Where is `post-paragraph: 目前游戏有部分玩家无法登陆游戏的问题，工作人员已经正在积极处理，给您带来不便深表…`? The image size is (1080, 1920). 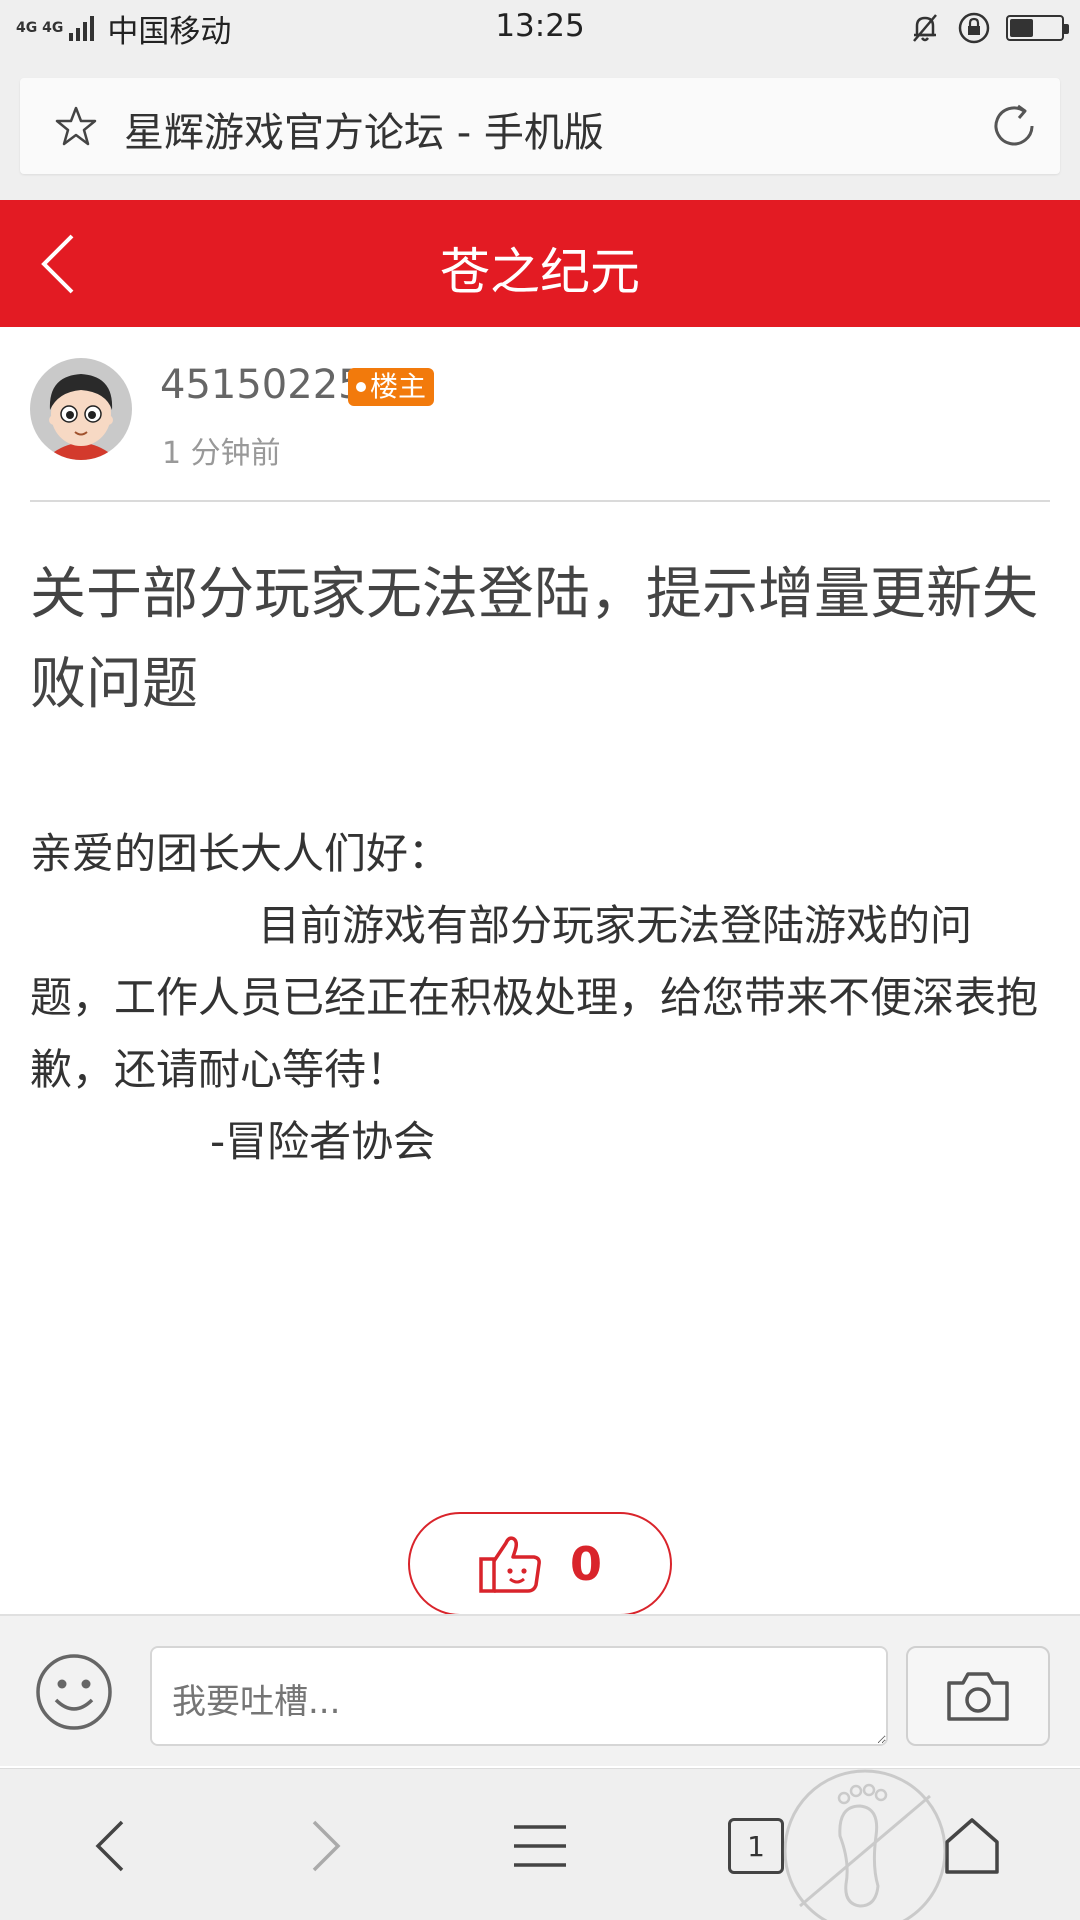 post-paragraph: 目前游戏有部分玩家无法登陆游戏的问题，工作人员已经正在积极处理，给您带来不便深表… is located at coordinates (534, 997).